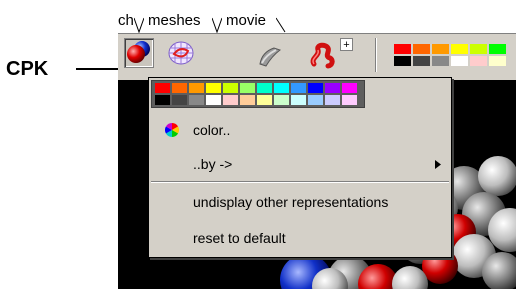 The image size is (516, 294). I want to click on representation-toolbar: +, so click(317, 57).